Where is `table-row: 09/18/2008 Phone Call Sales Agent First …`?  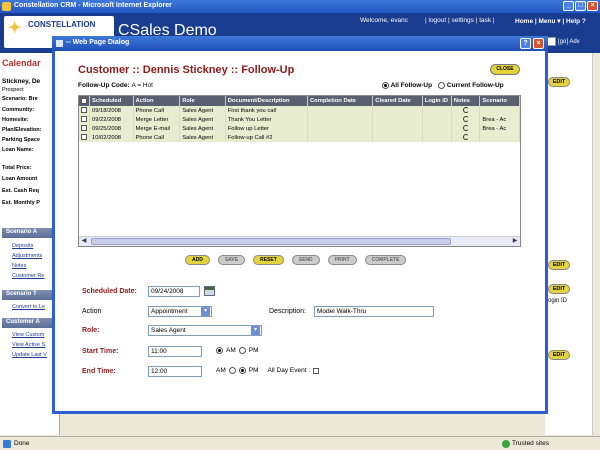
table-row: 09/18/2008 Phone Call Sales Agent First … is located at coordinates (299, 110).